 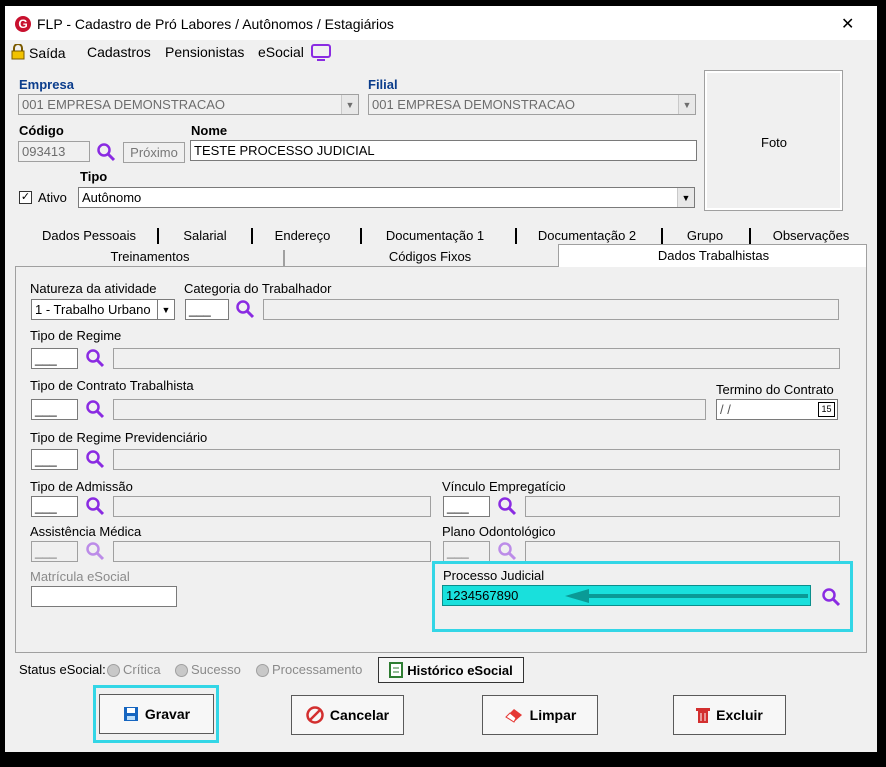 What do you see at coordinates (119, 52) in the screenshot?
I see `menu-cadastros: Cadastros` at bounding box center [119, 52].